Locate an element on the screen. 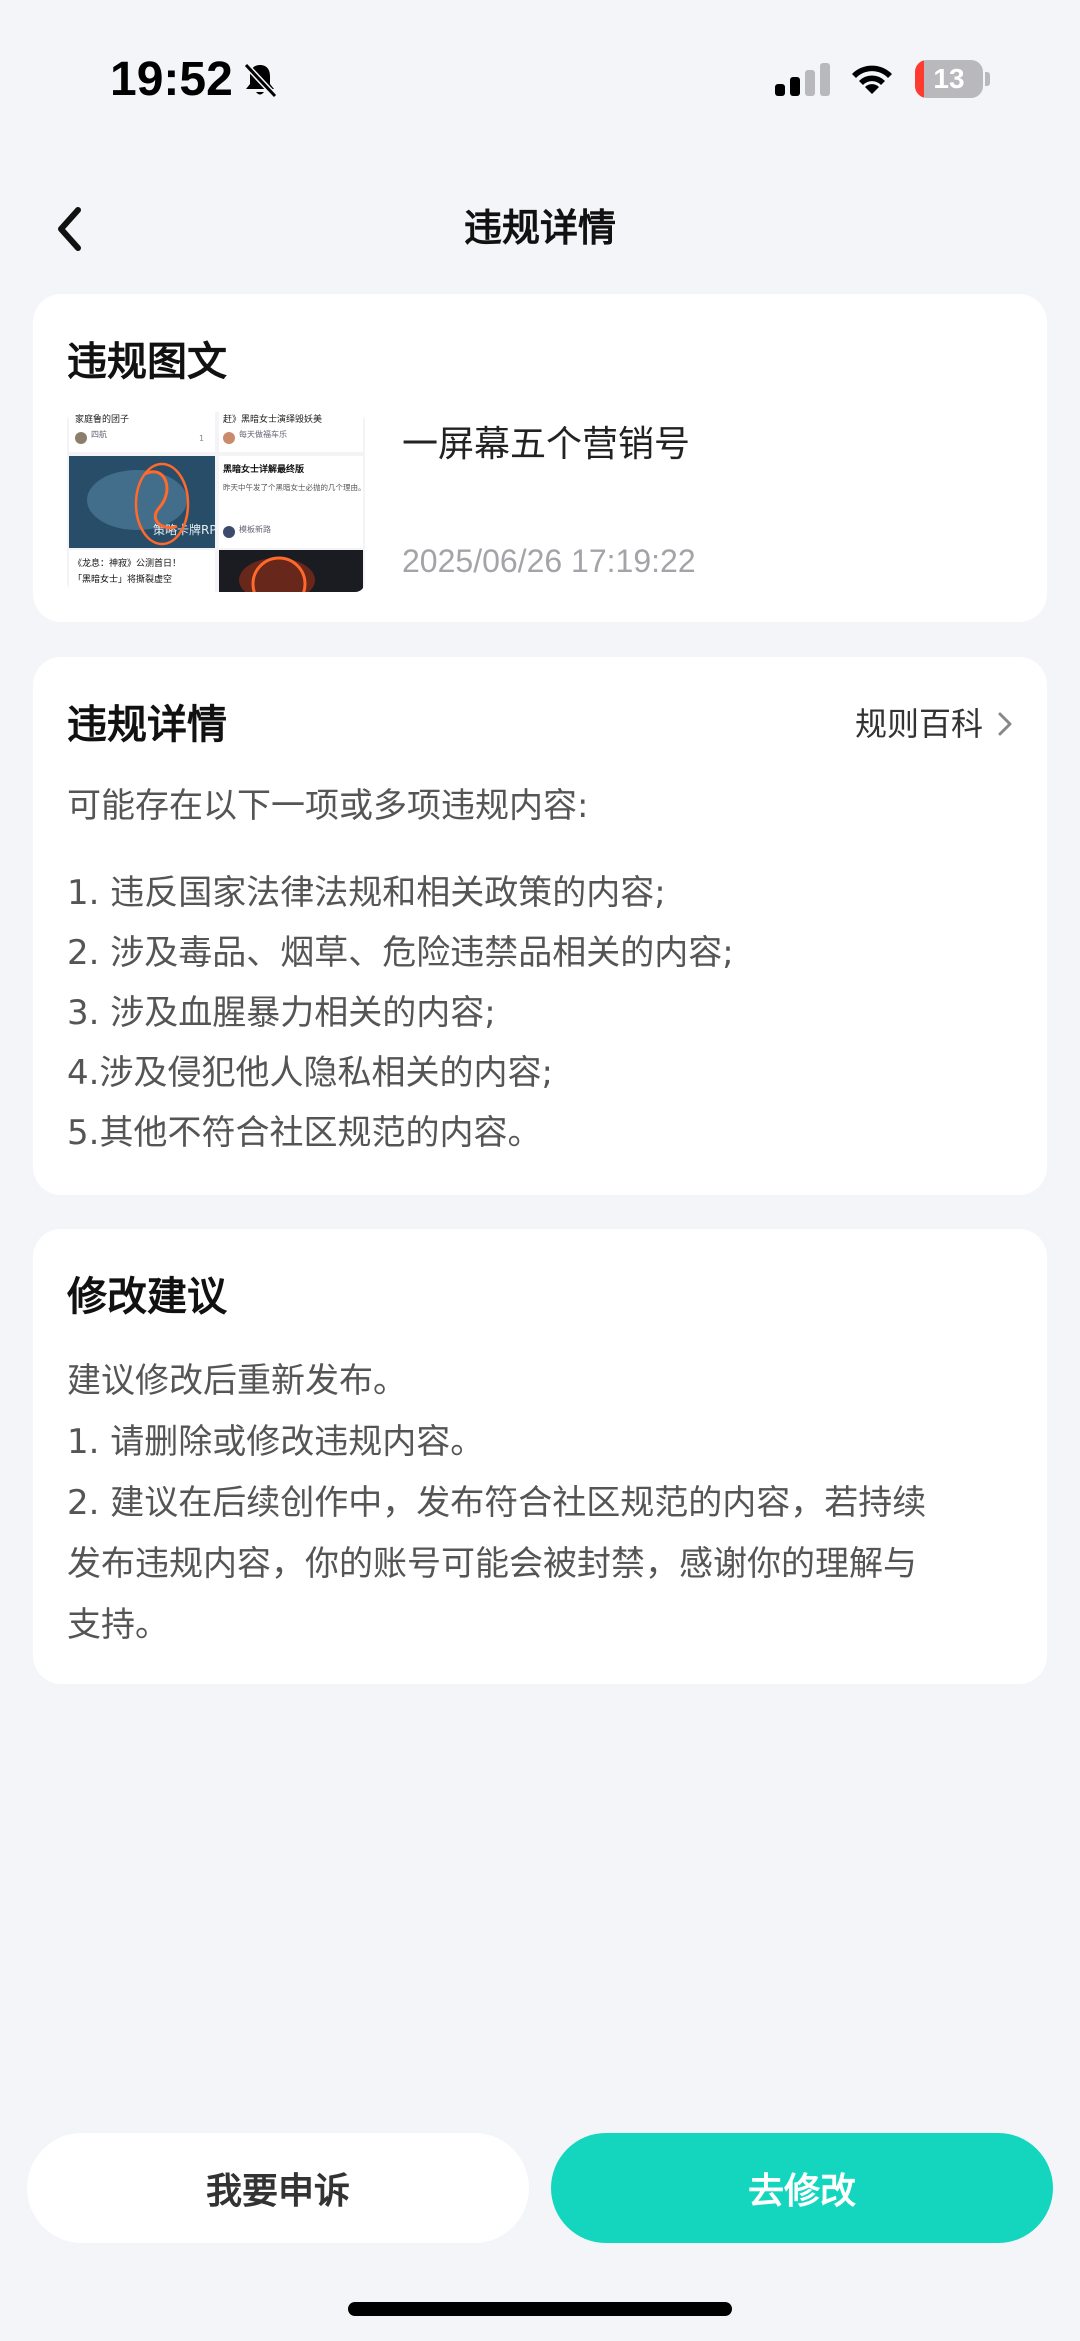 Image resolution: width=1080 pixels, height=2341 pixels. appeal-button: 我要申诉 is located at coordinates (278, 2188).